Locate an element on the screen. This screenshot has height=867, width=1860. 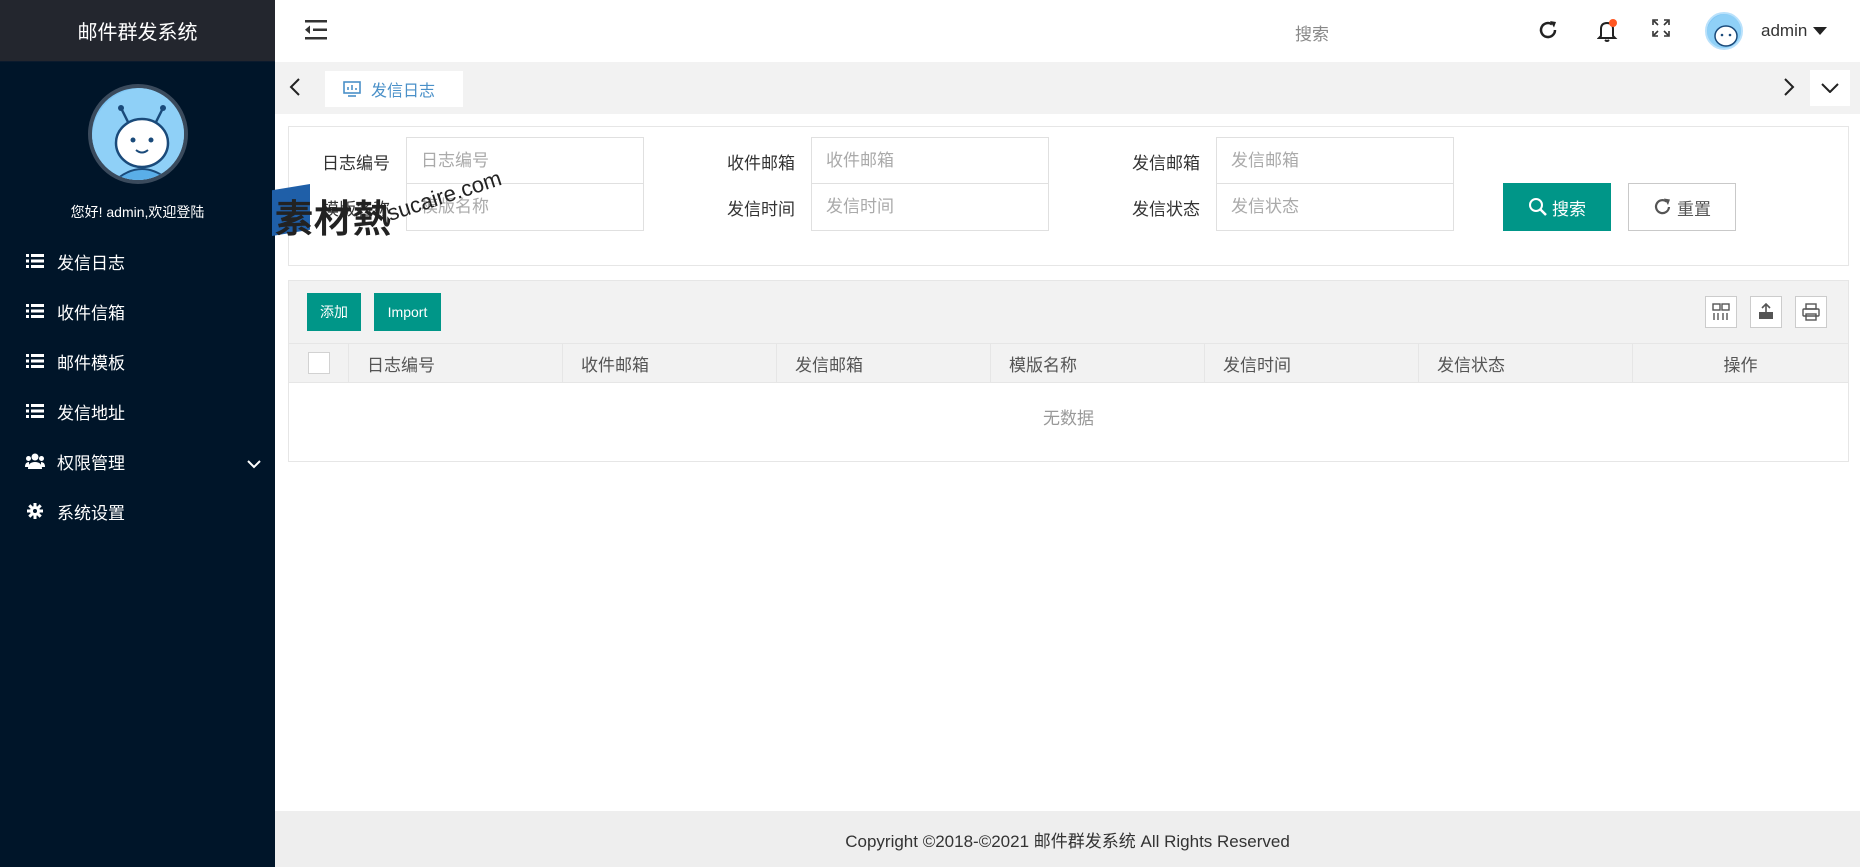
caret-down-icon is located at coordinates (1820, 31).